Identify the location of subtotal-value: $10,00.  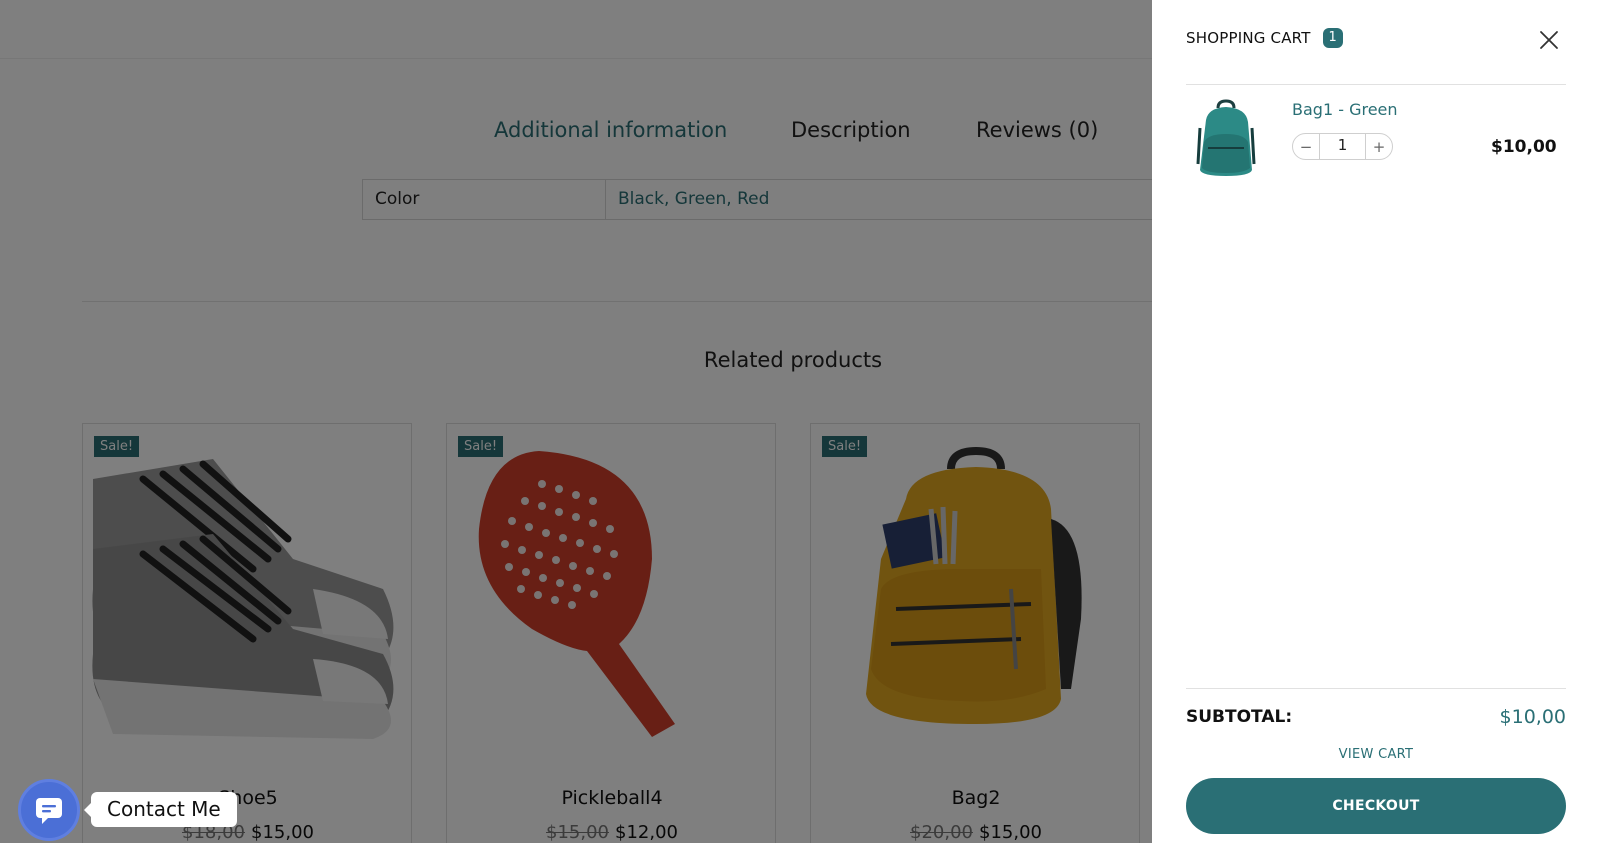
(1532, 717).